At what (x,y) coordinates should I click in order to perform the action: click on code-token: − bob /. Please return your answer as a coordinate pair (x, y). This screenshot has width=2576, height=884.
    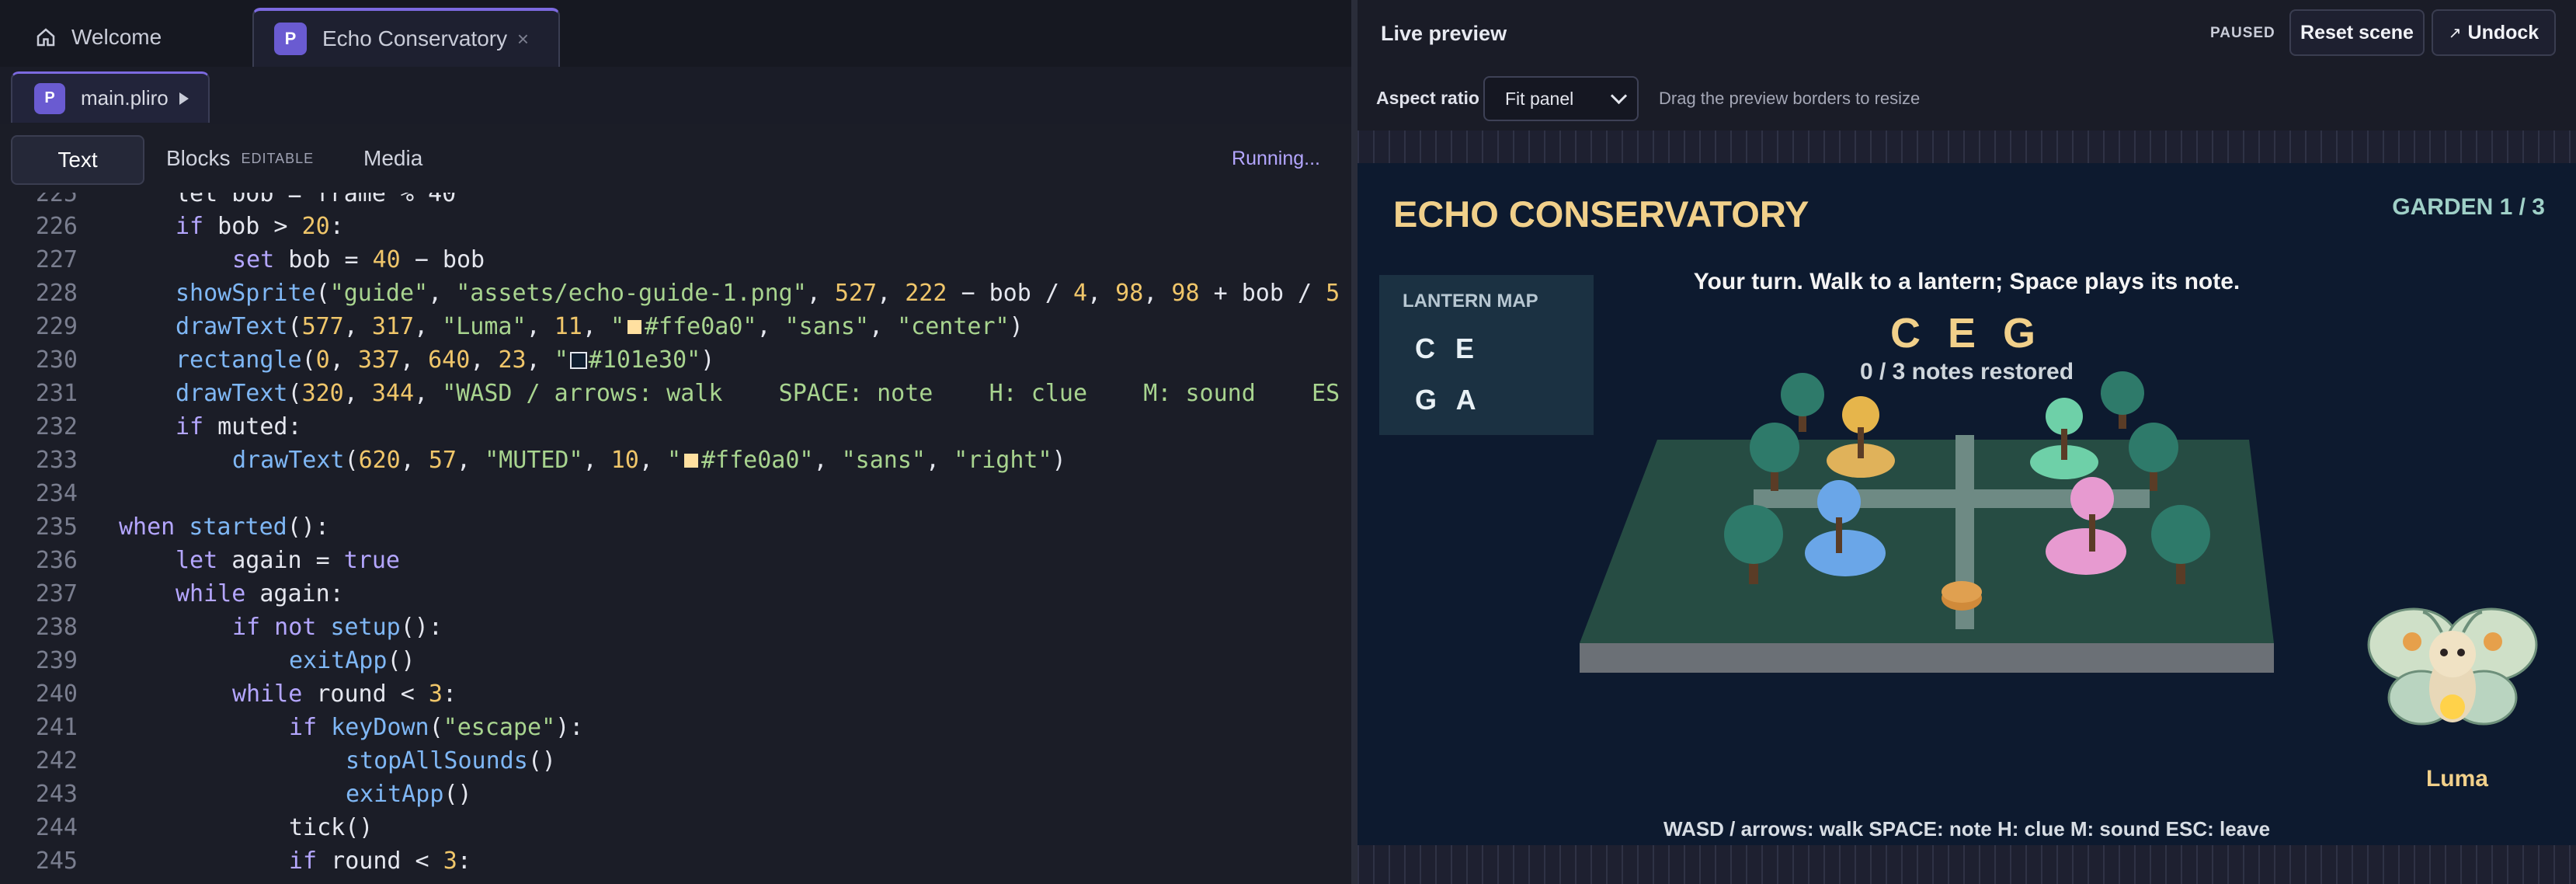
    Looking at the image, I should click on (1010, 293).